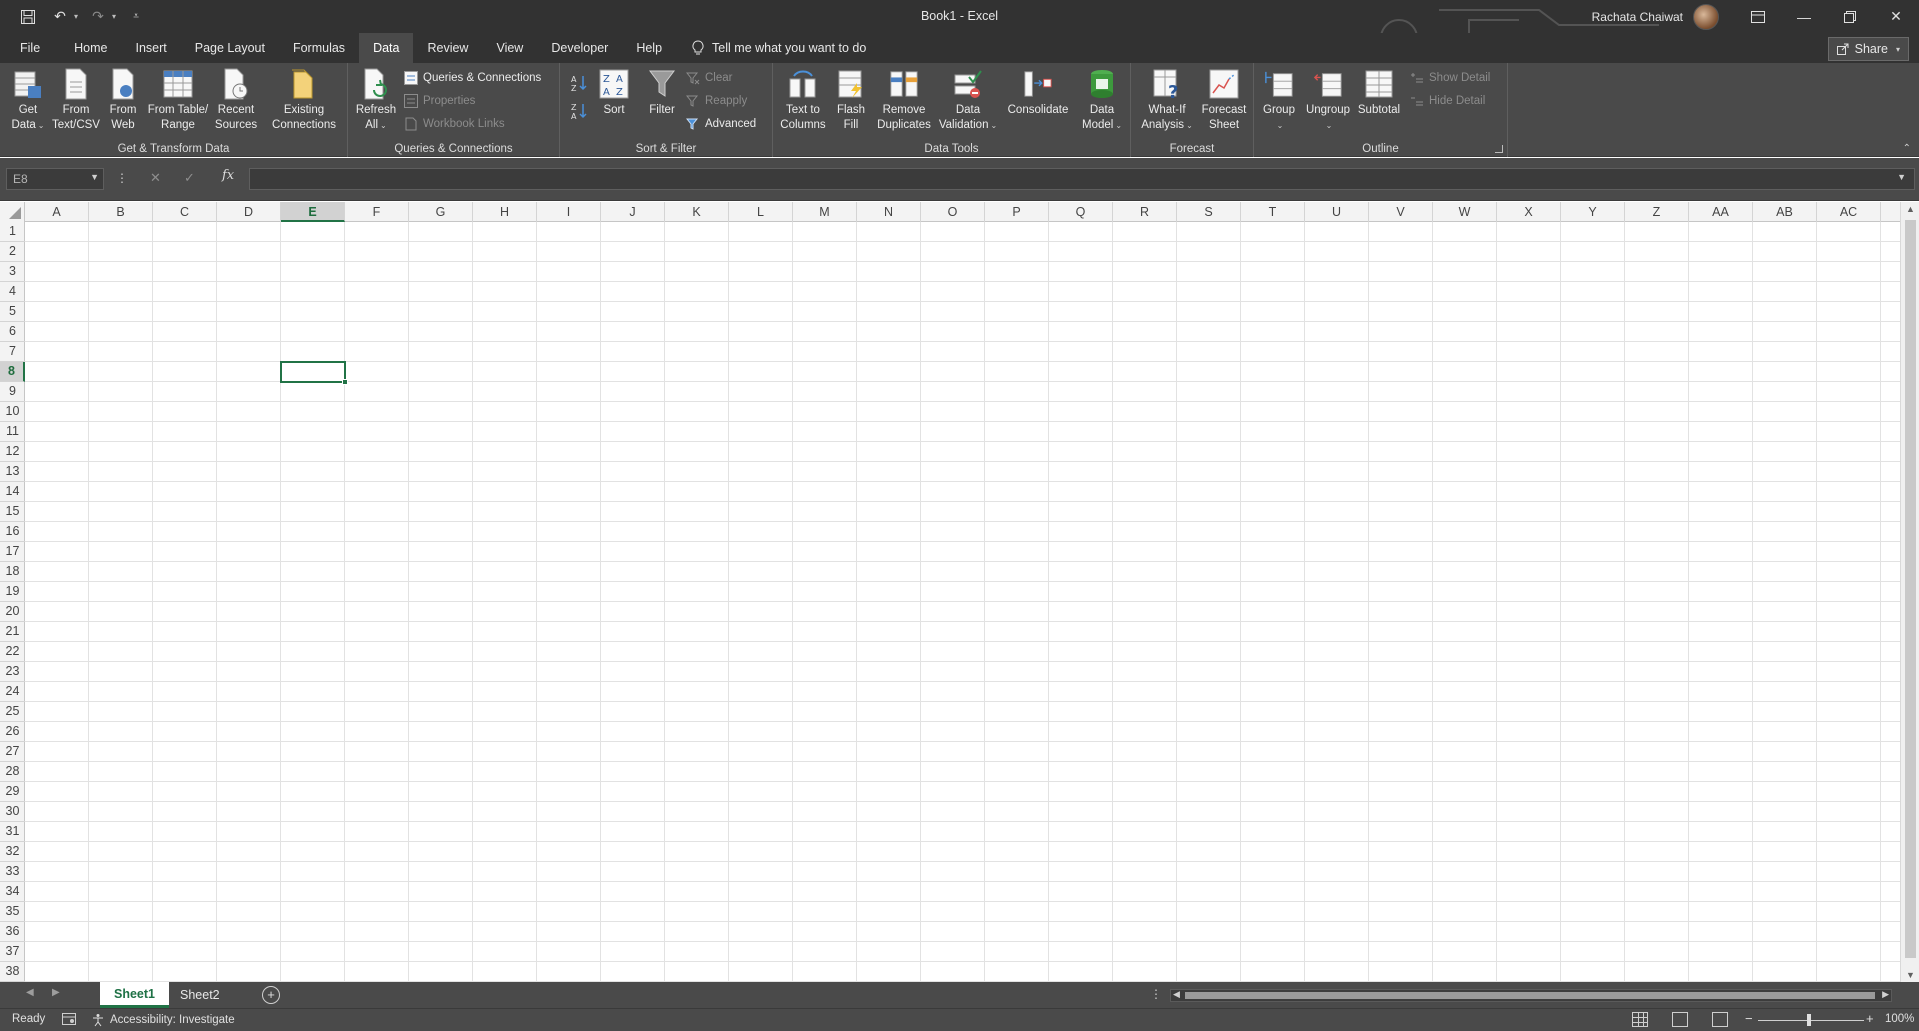 Image resolution: width=1919 pixels, height=1031 pixels. I want to click on row-header: 10, so click(12, 412).